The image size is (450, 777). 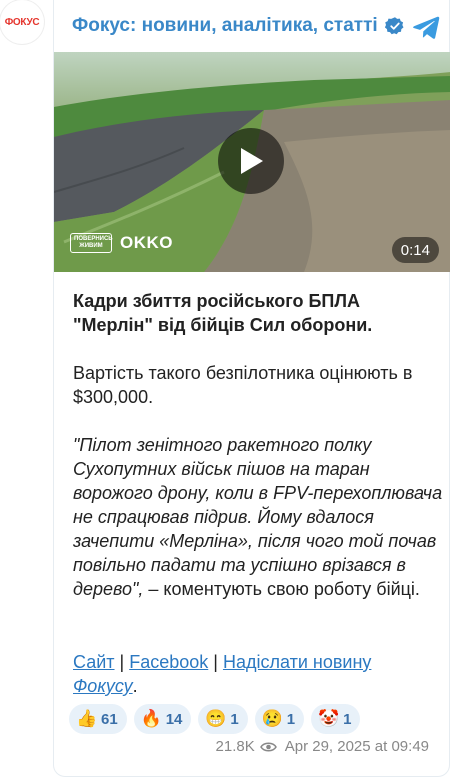 What do you see at coordinates (329, 718) in the screenshot?
I see `clown-icon: 🤡` at bounding box center [329, 718].